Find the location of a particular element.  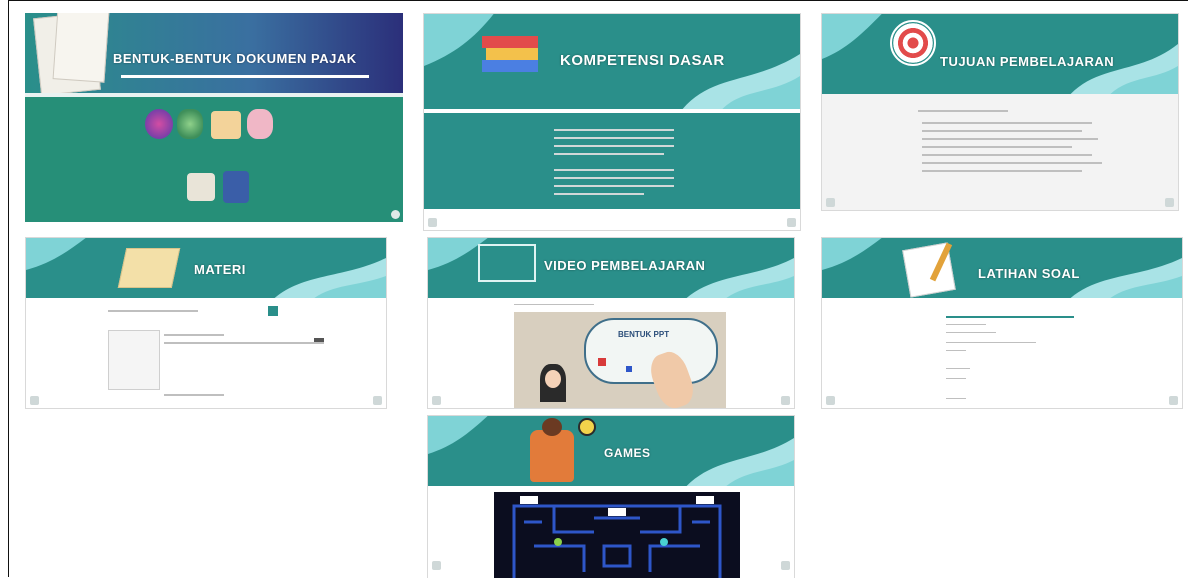

slide-6-banner: LATIHAN SOAL is located at coordinates (1002, 268).